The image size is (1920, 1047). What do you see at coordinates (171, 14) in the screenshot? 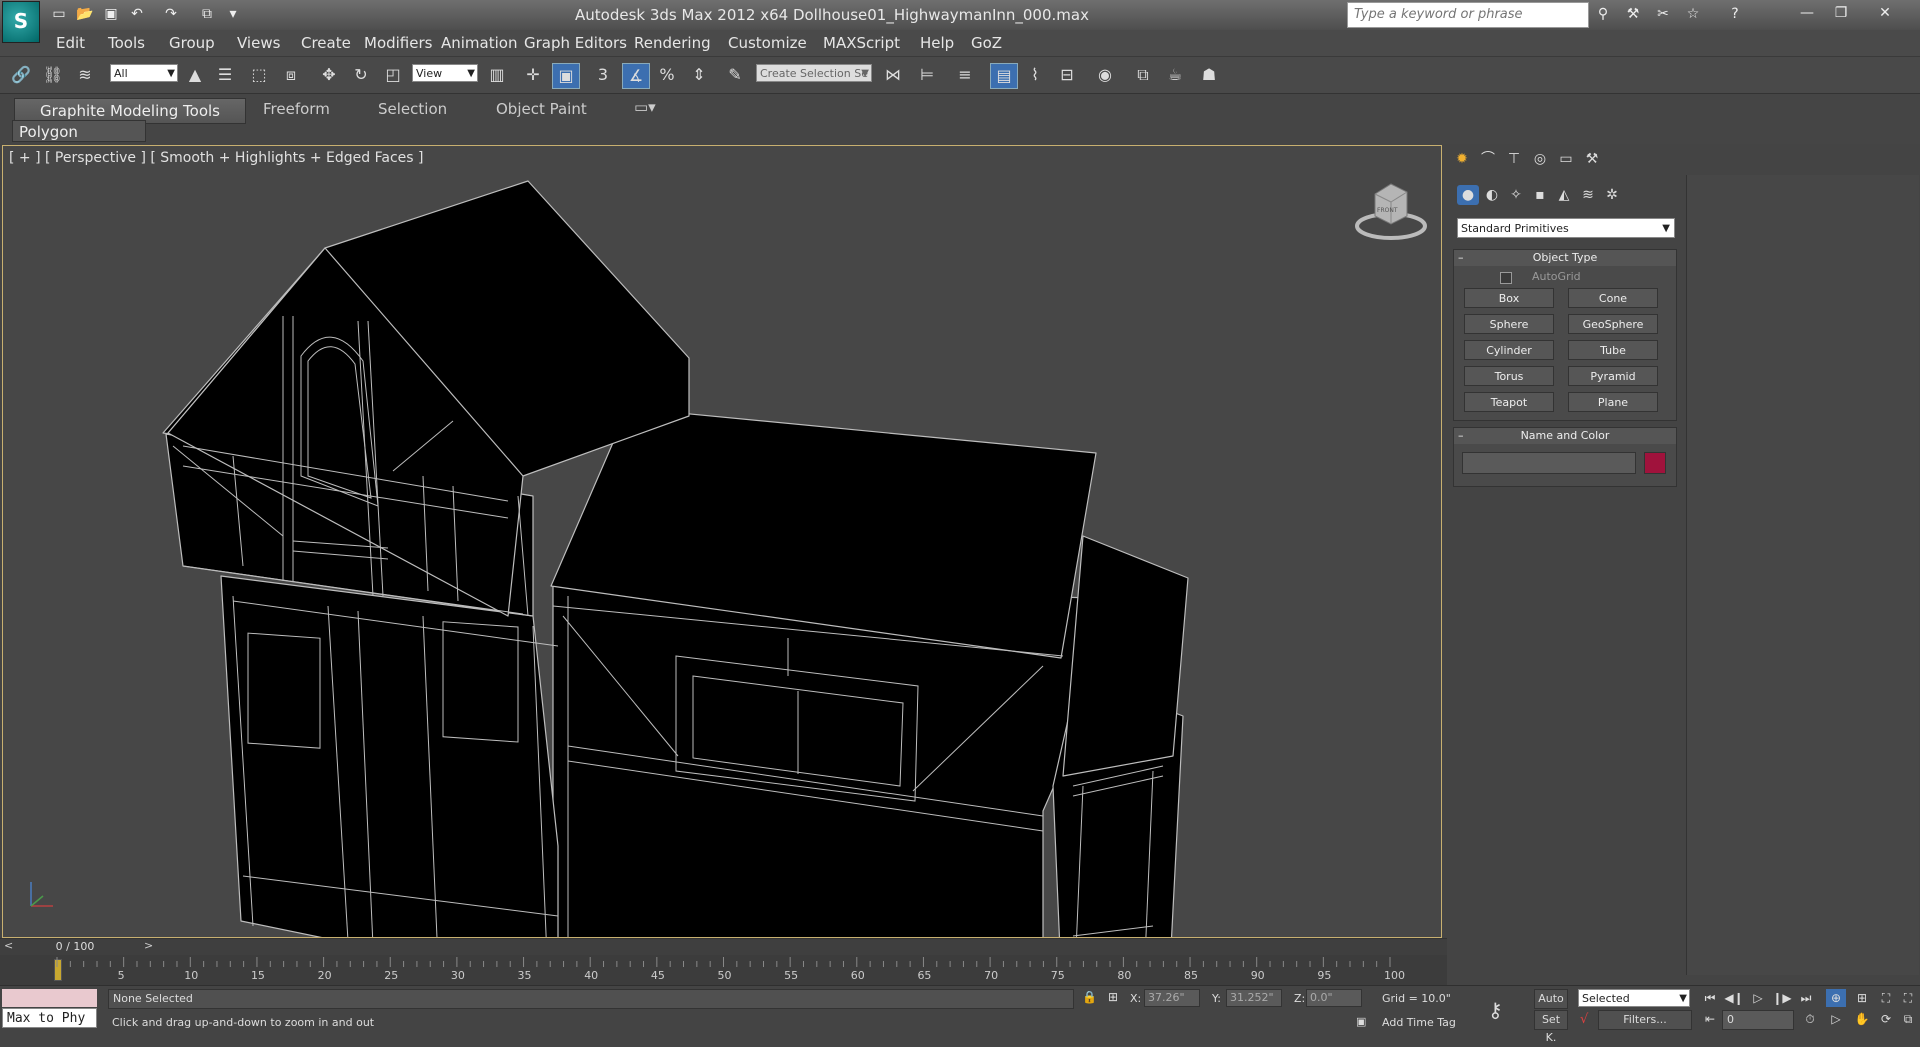
I see `redo-icon: ↷` at bounding box center [171, 14].